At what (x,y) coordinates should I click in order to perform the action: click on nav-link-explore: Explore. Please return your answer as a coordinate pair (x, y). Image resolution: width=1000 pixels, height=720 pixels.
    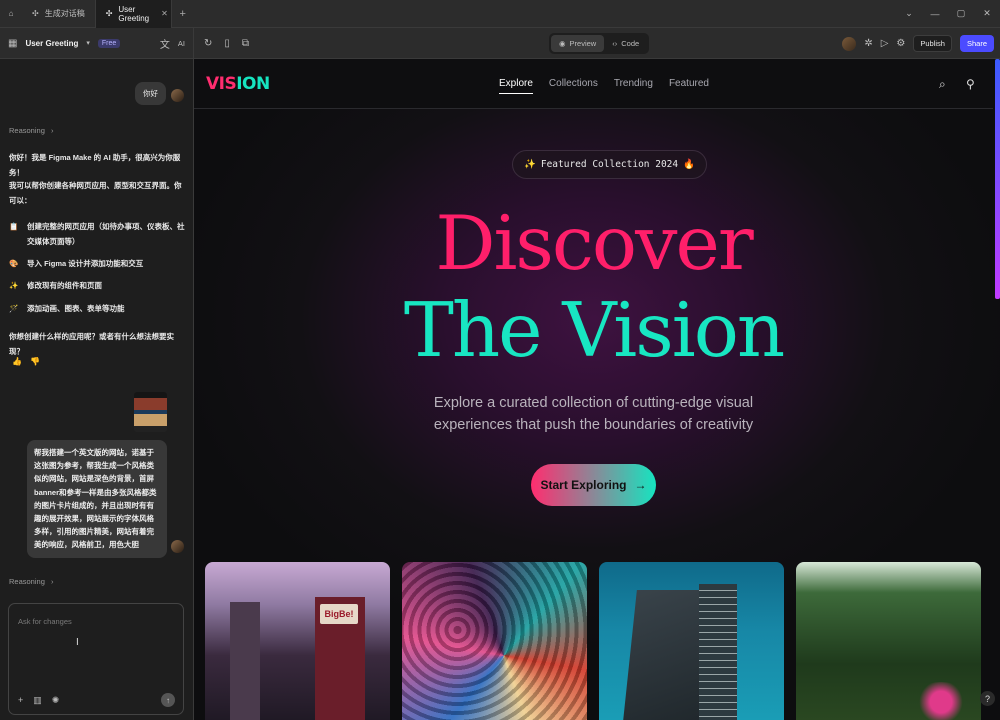
    Looking at the image, I should click on (516, 86).